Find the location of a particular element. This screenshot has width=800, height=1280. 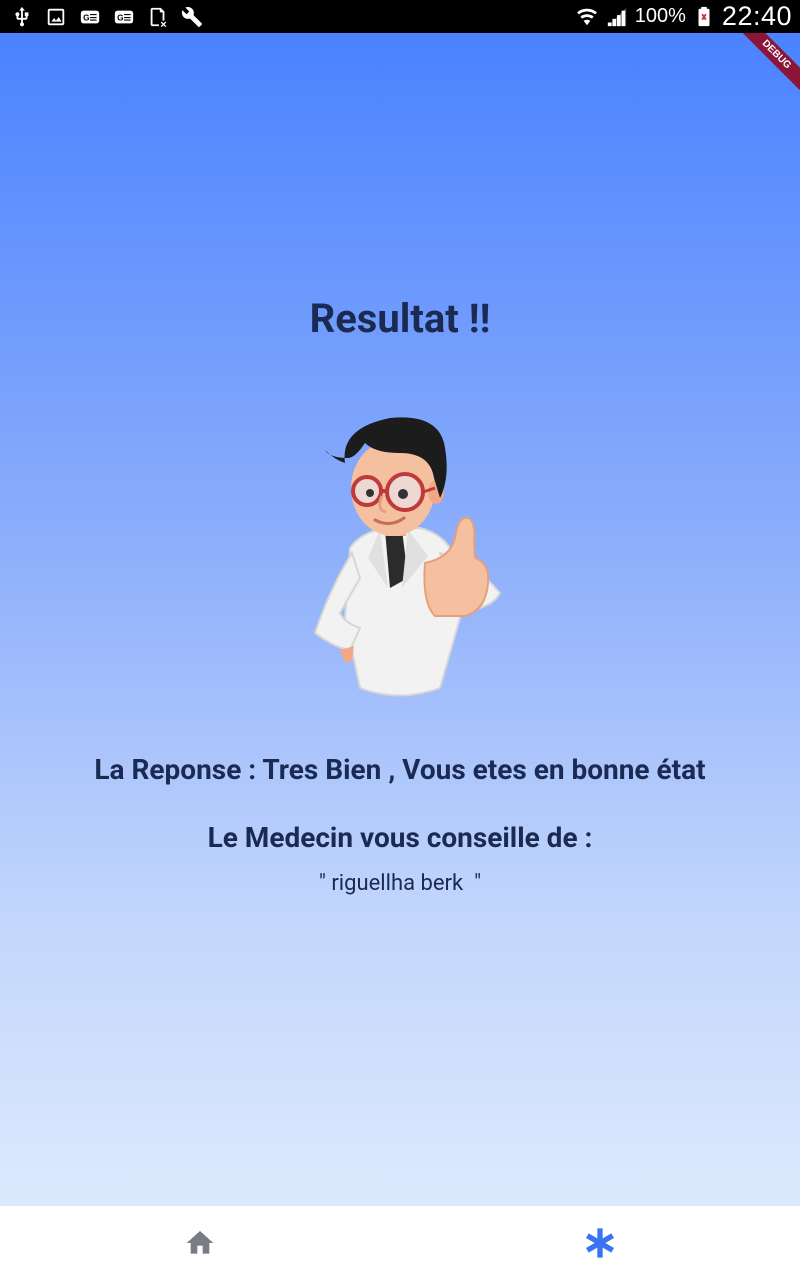

battery-icon is located at coordinates (704, 17).